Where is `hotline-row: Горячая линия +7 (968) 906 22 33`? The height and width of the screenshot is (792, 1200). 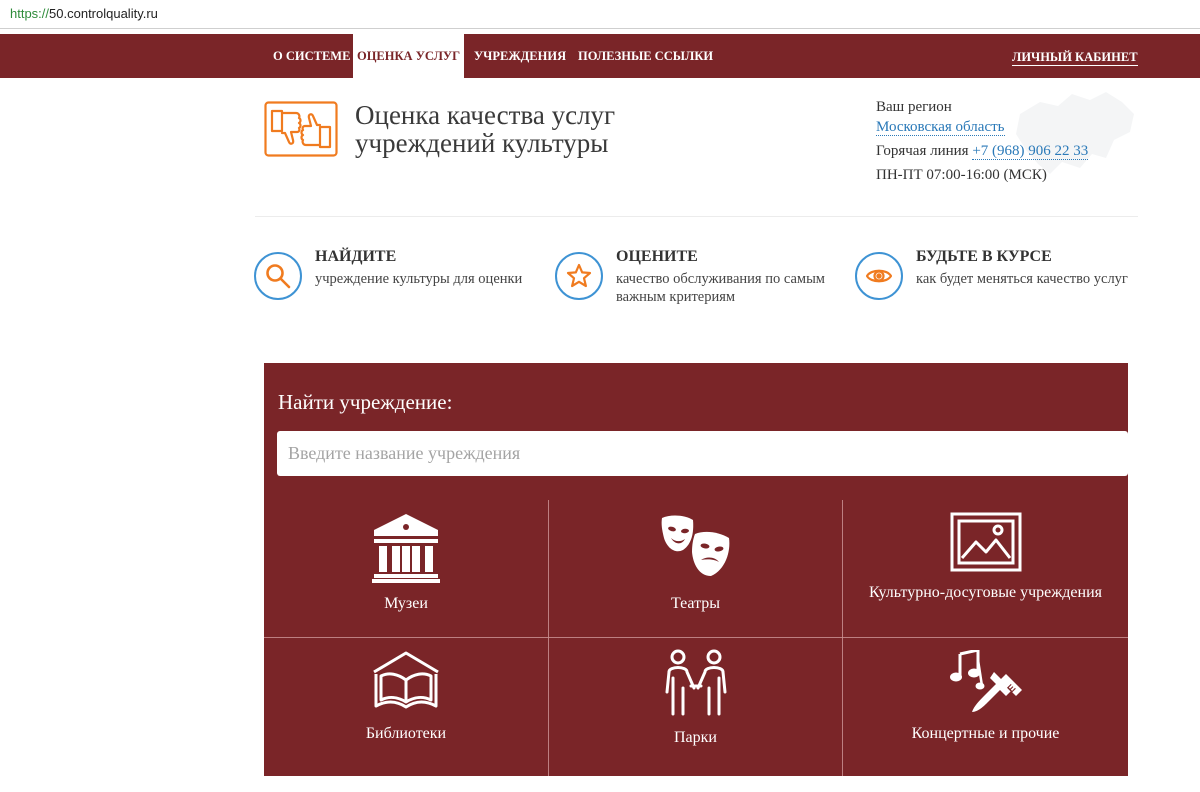 hotline-row: Горячая линия +7 (968) 906 22 33 is located at coordinates (982, 151).